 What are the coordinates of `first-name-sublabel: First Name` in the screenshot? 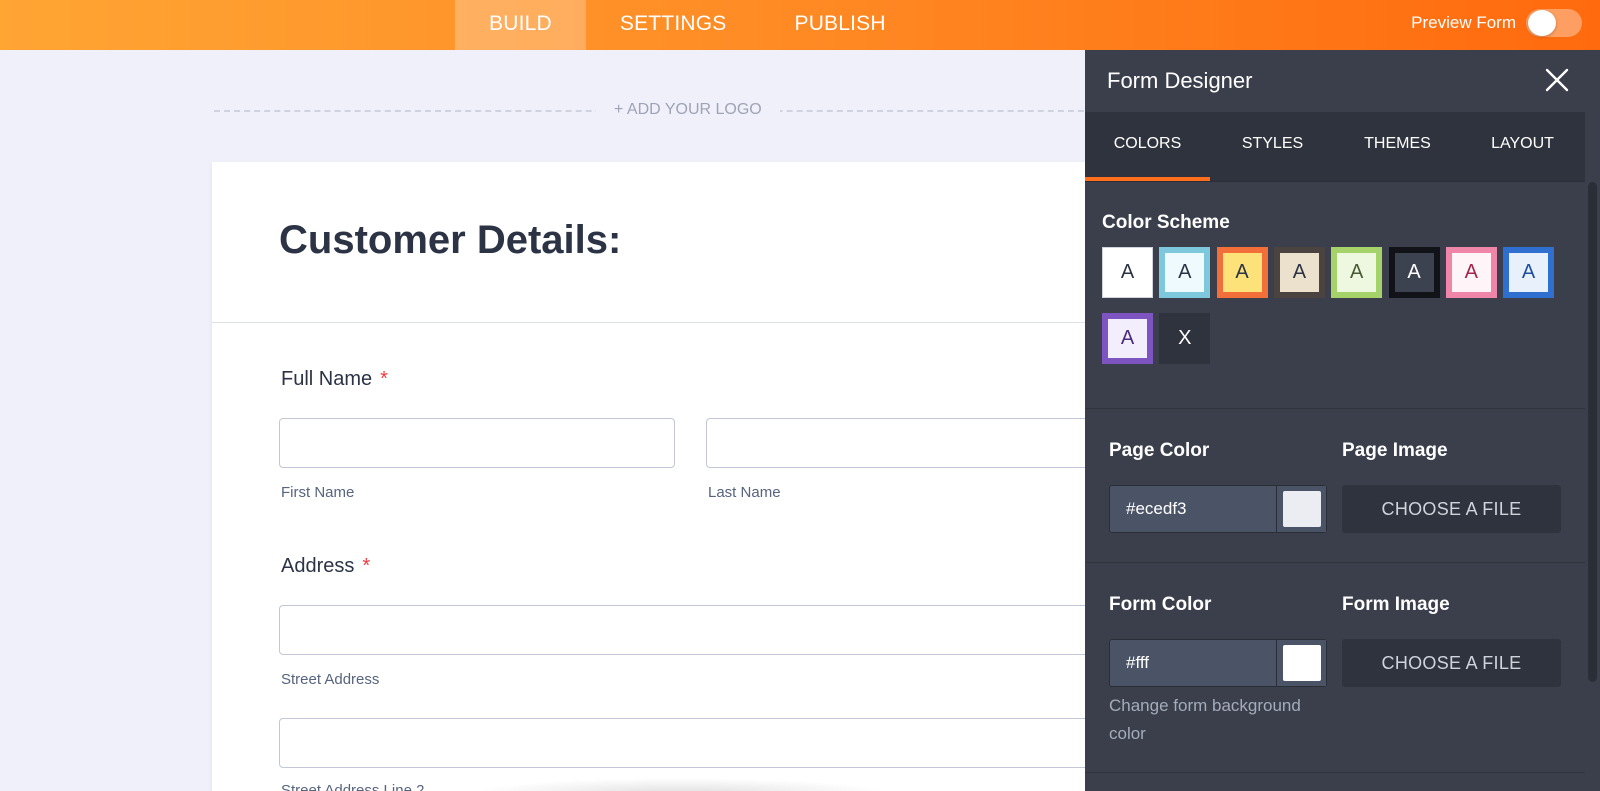 It's located at (318, 492).